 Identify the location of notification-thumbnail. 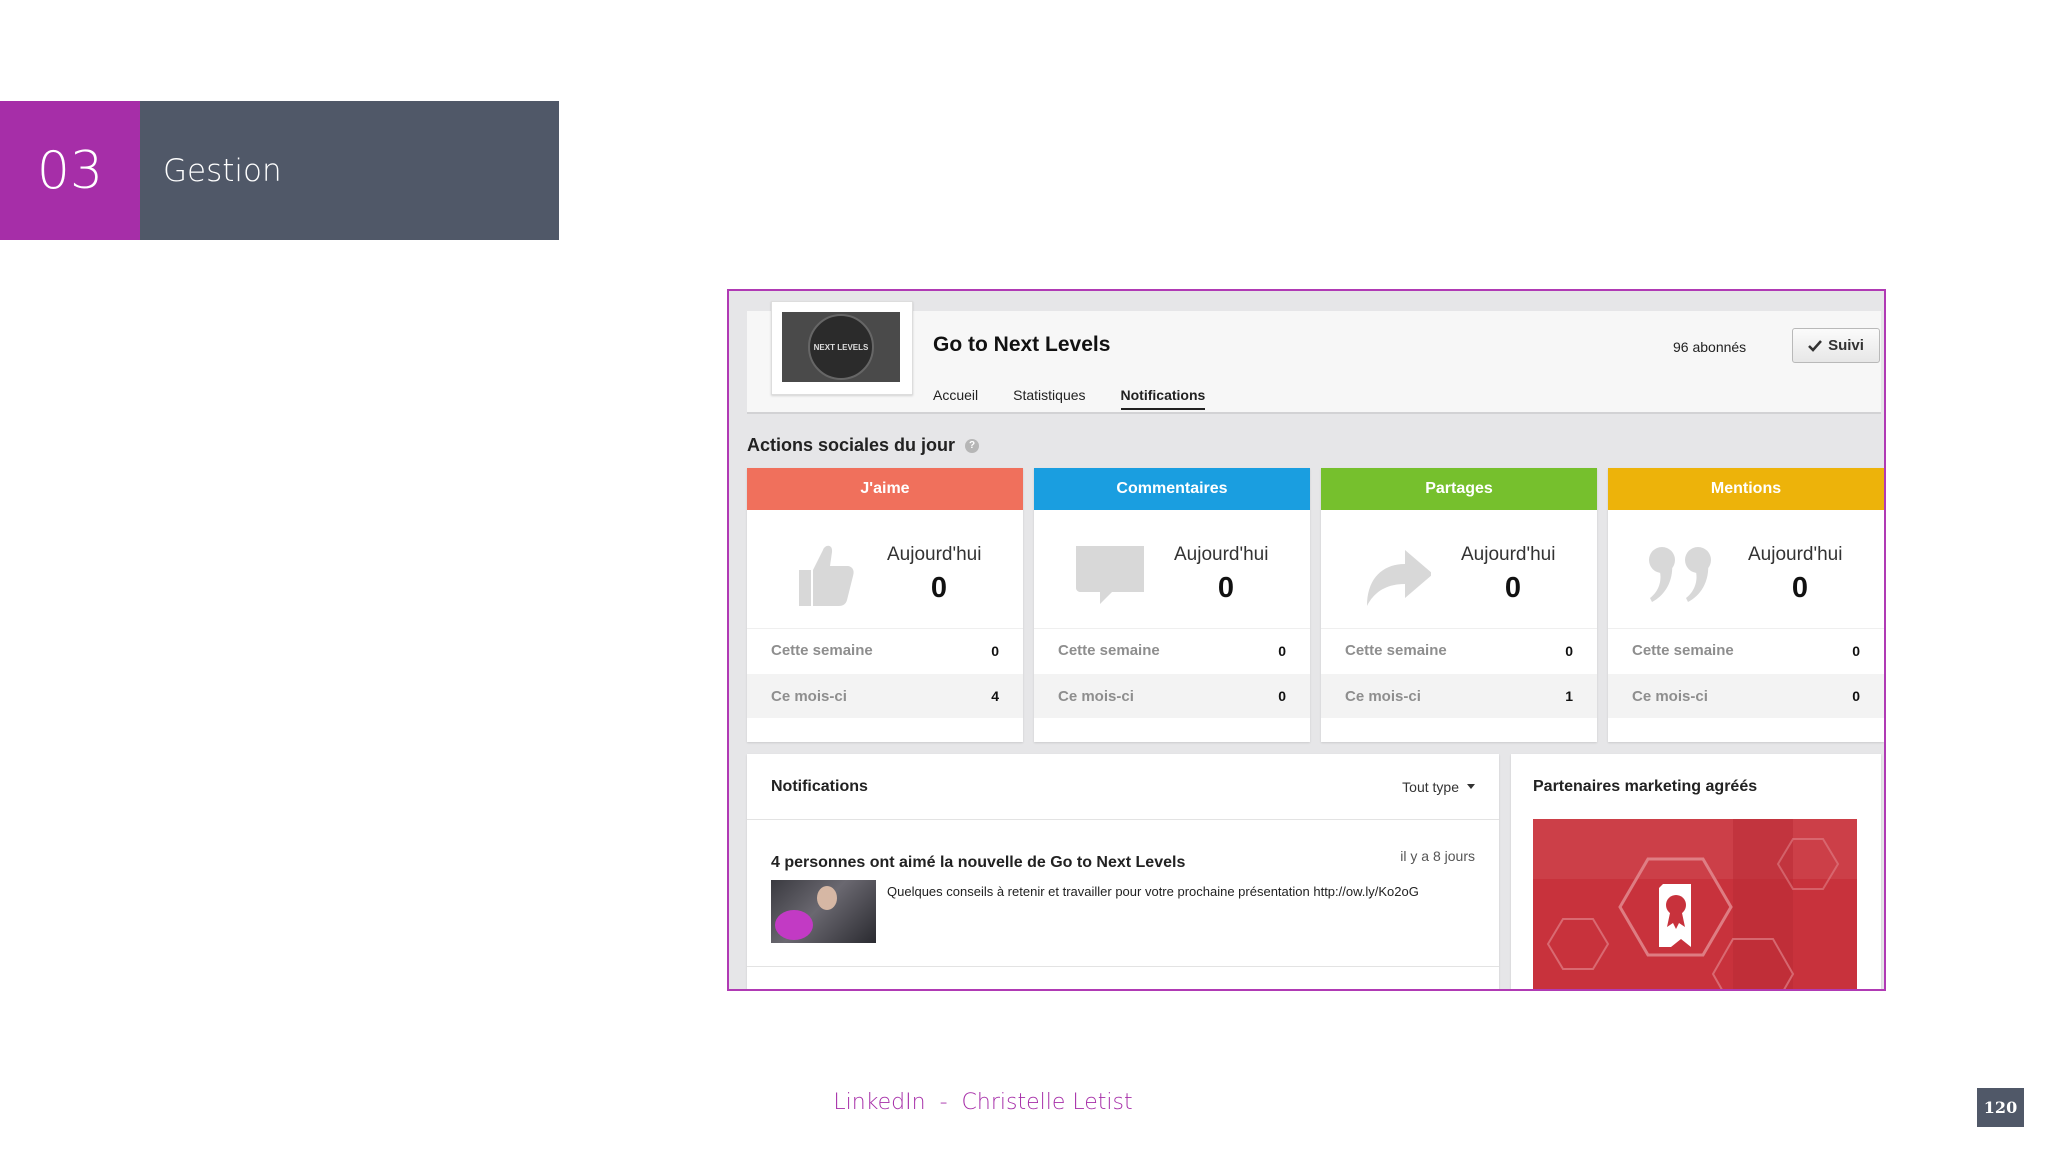
(823, 911).